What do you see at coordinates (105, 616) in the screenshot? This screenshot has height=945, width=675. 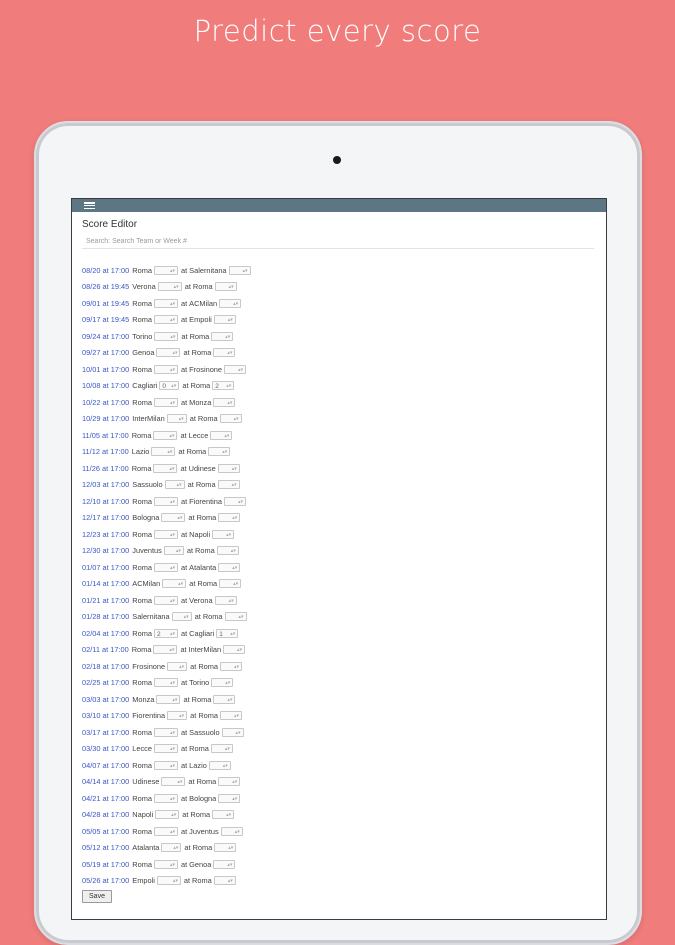 I see `game-date-link: 01/28 at 17:00` at bounding box center [105, 616].